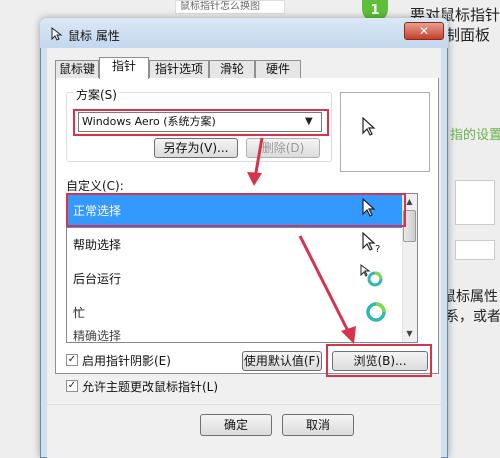 This screenshot has width=500, height=458. What do you see at coordinates (96, 94) in the screenshot?
I see `scheme-label: 方案(S)` at bounding box center [96, 94].